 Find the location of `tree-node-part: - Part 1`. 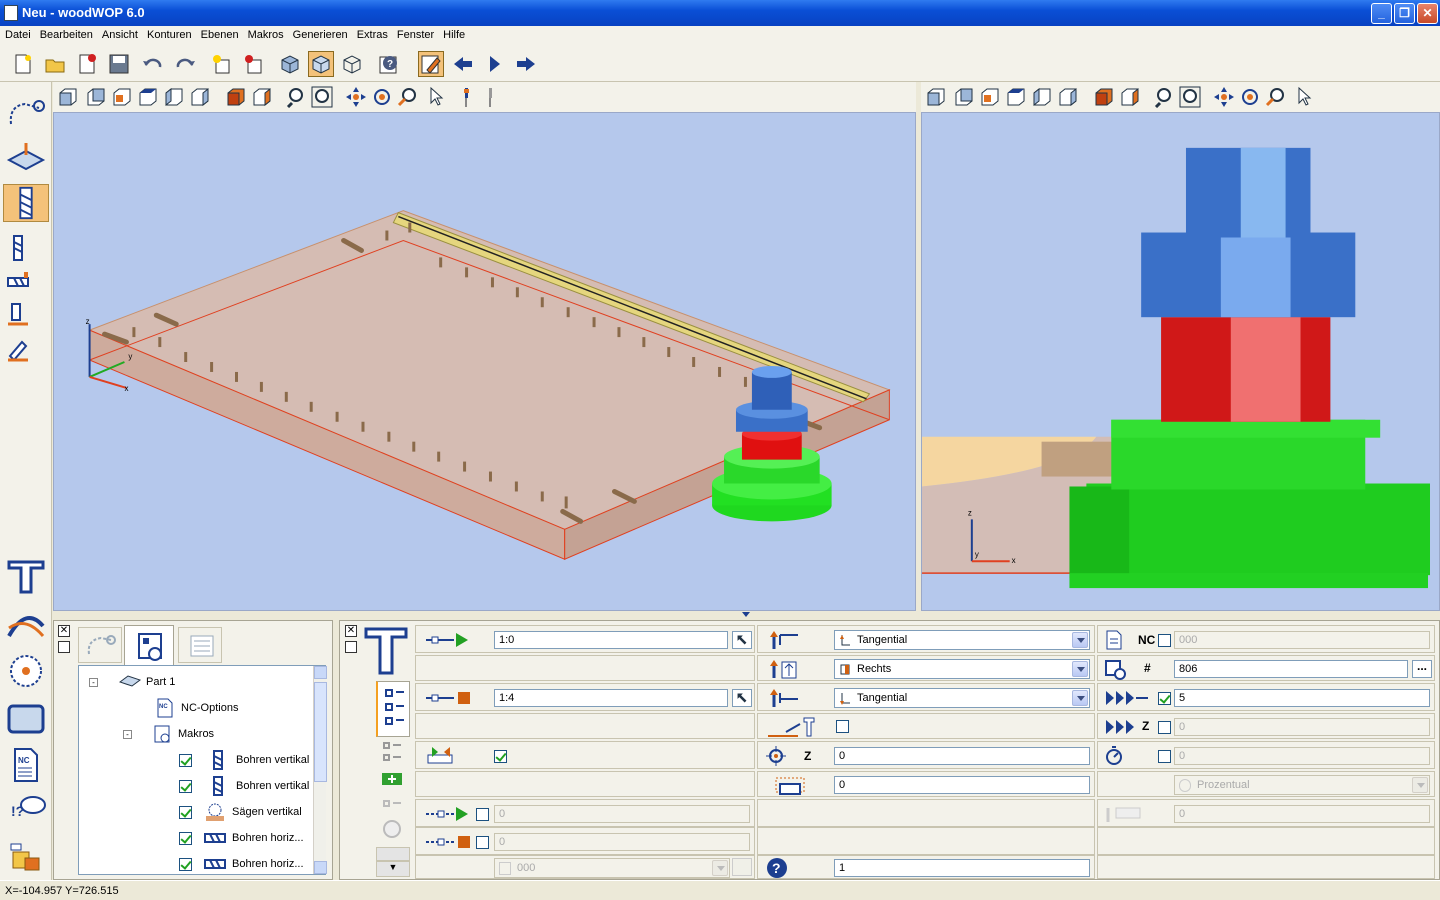

tree-node-part: - Part 1 is located at coordinates (132, 682).